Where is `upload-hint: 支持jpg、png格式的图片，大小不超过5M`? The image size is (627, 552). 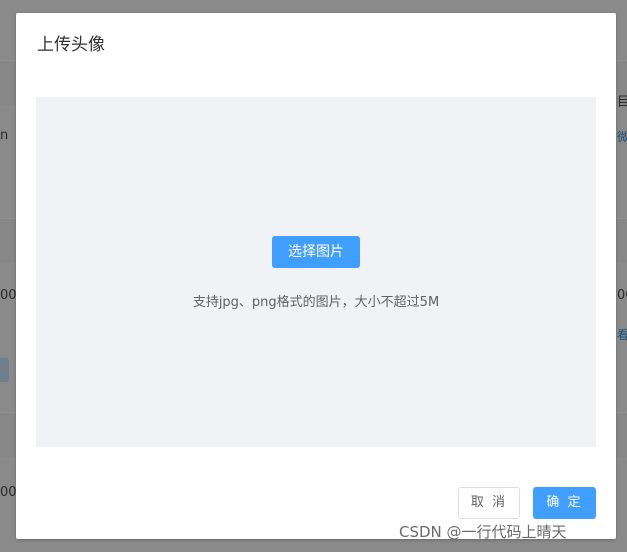 upload-hint: 支持jpg、png格式的图片，大小不超过5M is located at coordinates (316, 302).